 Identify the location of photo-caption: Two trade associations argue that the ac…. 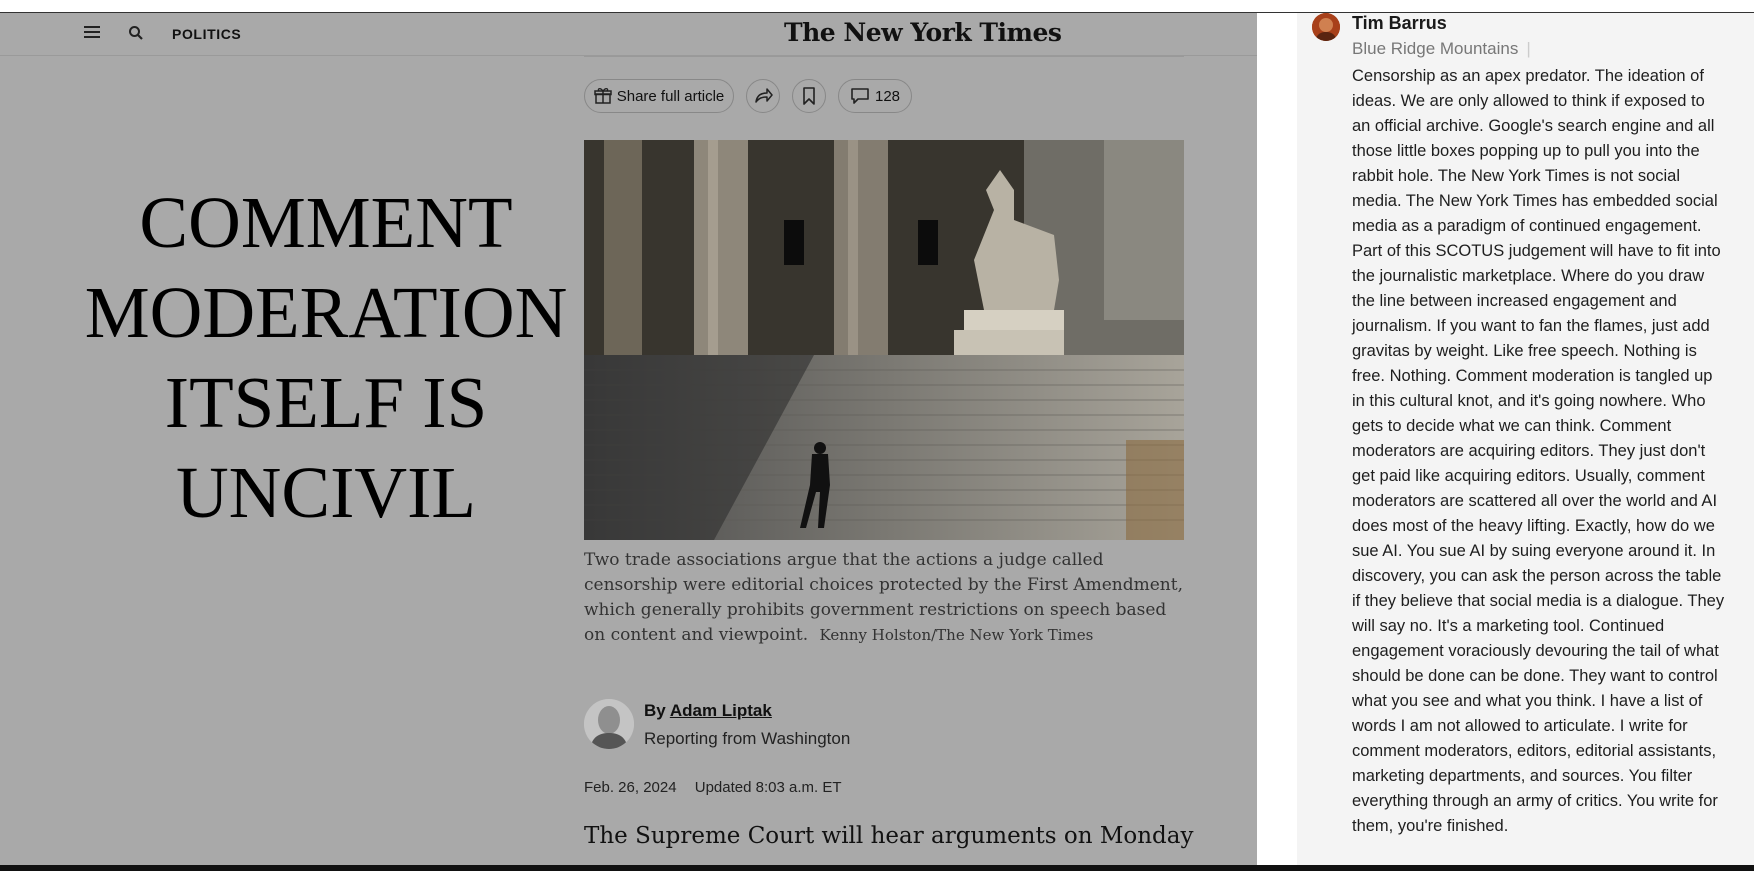
(884, 598).